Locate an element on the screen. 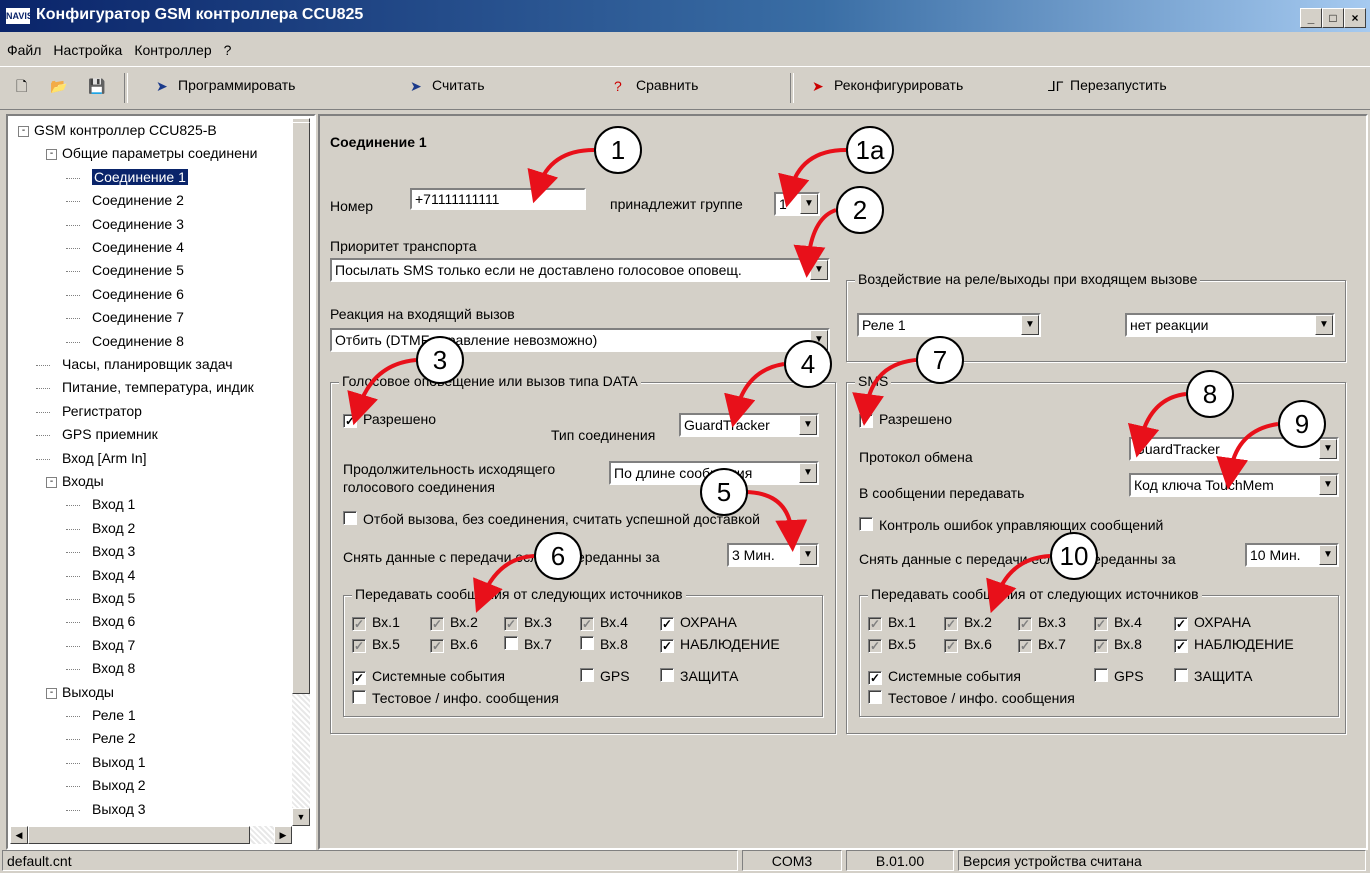  callout-3: 3 is located at coordinates (440, 360).